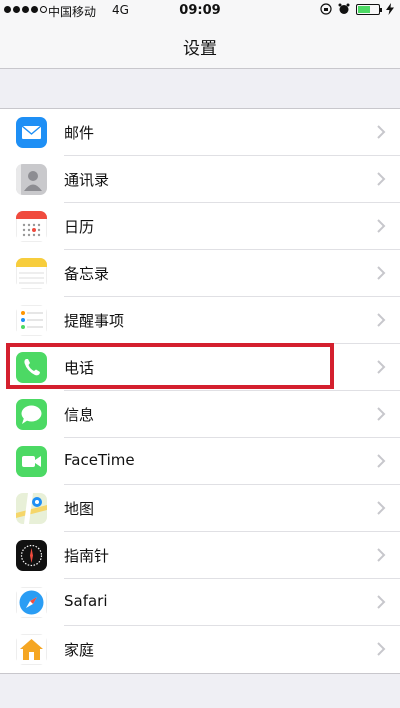 Image resolution: width=400 pixels, height=708 pixels. What do you see at coordinates (87, 274) in the screenshot?
I see `row-label: 备忘录` at bounding box center [87, 274].